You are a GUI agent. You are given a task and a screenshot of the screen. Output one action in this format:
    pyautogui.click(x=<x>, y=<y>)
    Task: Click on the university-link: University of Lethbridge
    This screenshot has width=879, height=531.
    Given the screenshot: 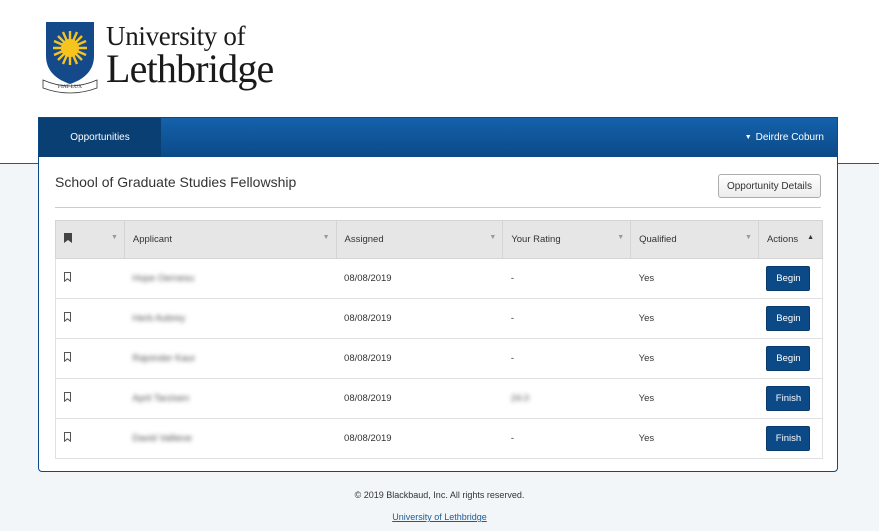 What is the action you would take?
    pyautogui.click(x=439, y=517)
    